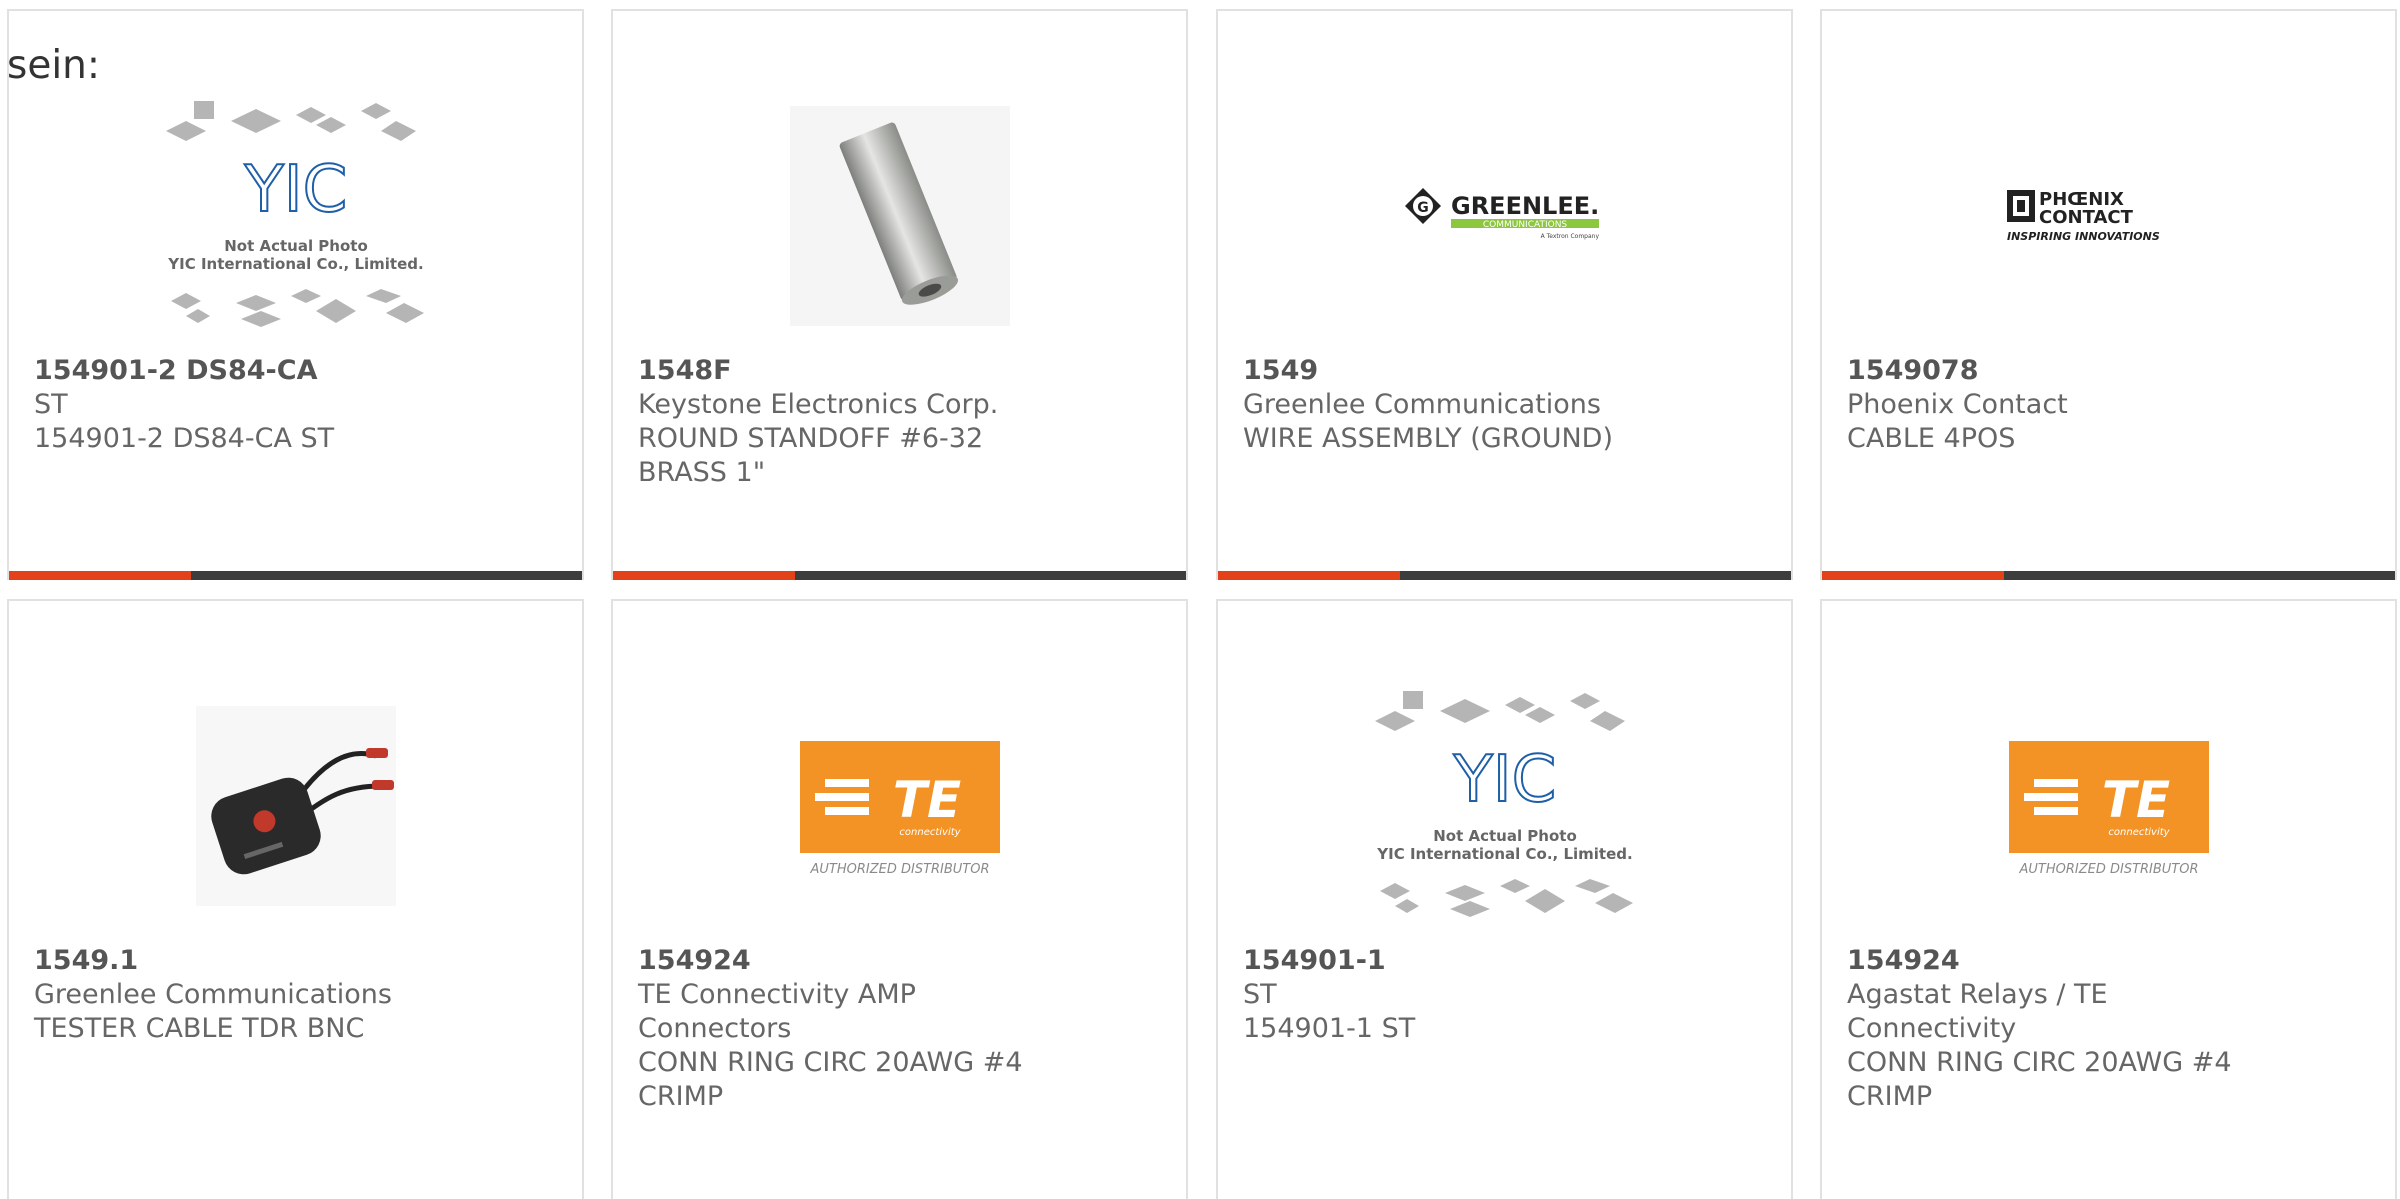 The height and width of the screenshot is (1199, 2400). What do you see at coordinates (1428, 438) in the screenshot?
I see `description: WIRE ASSEMBLY (GROUND)` at bounding box center [1428, 438].